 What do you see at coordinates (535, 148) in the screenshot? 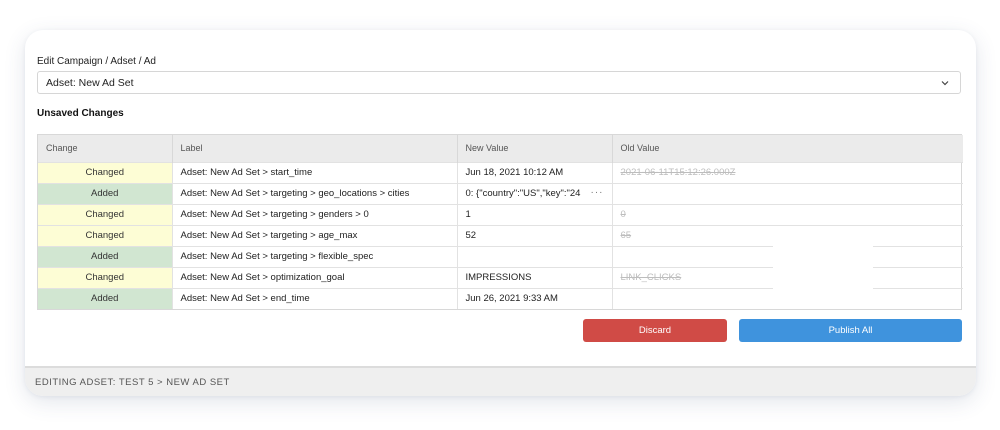
I see `column-header-new-value: New Value` at bounding box center [535, 148].